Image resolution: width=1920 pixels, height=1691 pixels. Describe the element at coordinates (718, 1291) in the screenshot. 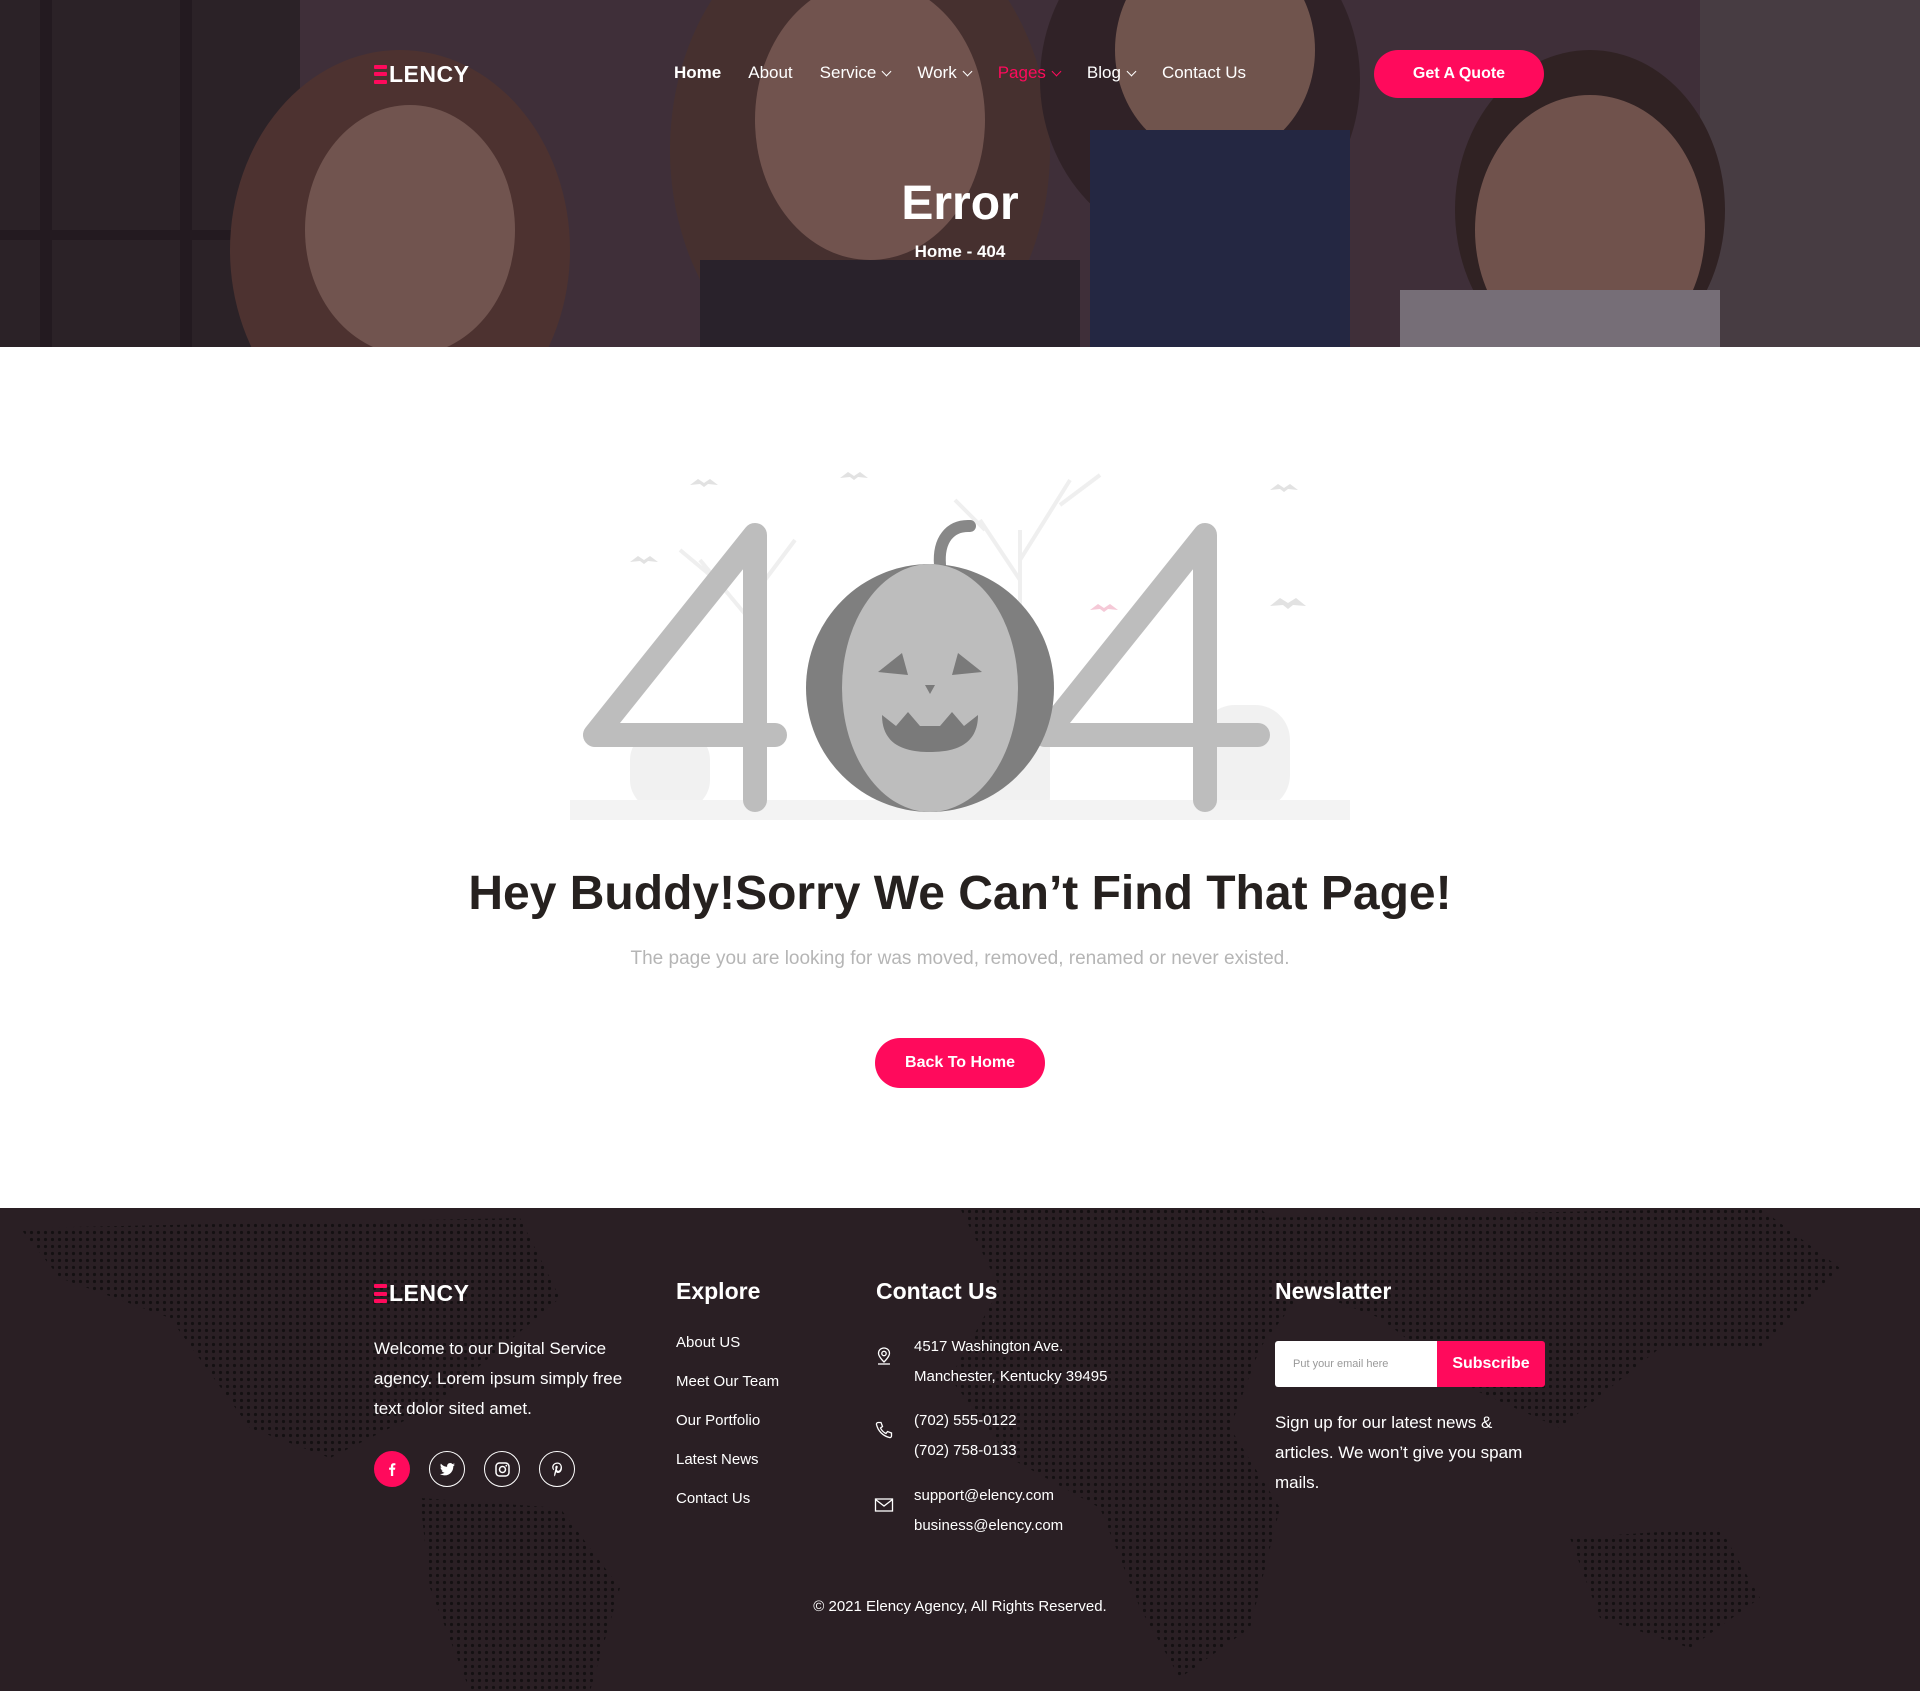

I see `explore-heading: Explore` at that location.